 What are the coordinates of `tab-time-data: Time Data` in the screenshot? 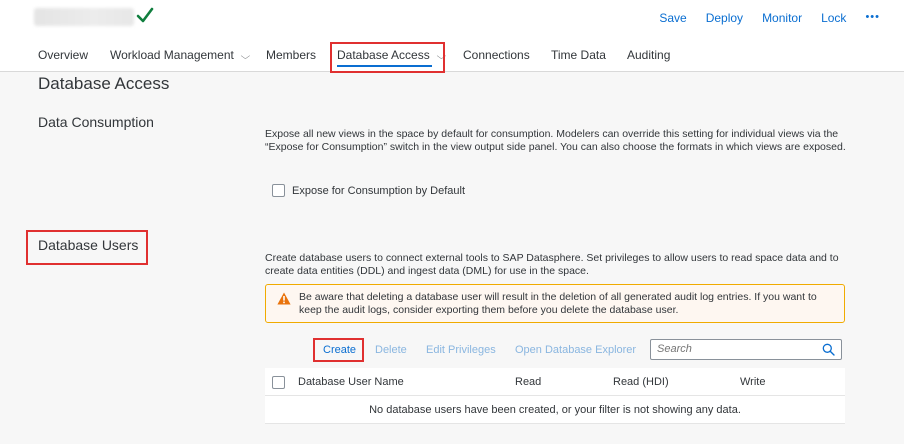 It's located at (578, 55).